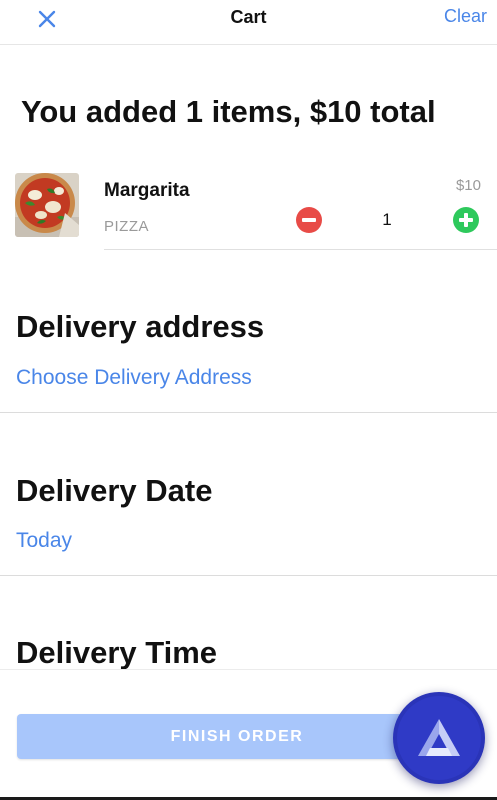  Describe the element at coordinates (237, 736) in the screenshot. I see `finish-order-button: FINISH ORDER` at that location.